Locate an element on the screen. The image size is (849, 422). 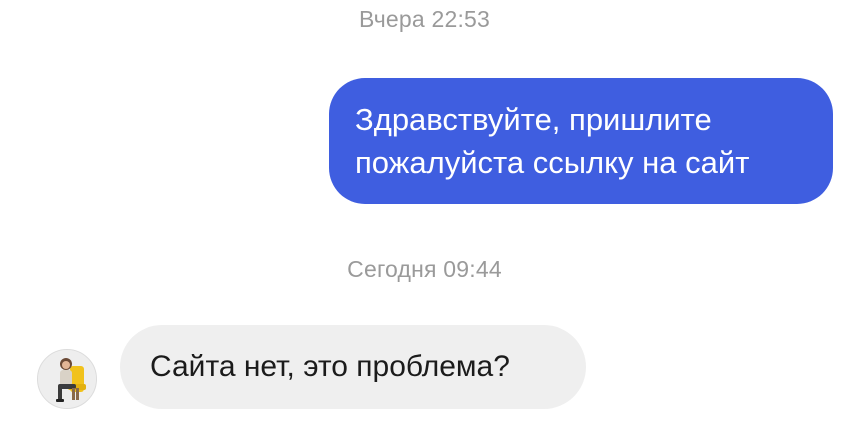
date-separator-today: Сегодня 09:44 is located at coordinates (424, 269).